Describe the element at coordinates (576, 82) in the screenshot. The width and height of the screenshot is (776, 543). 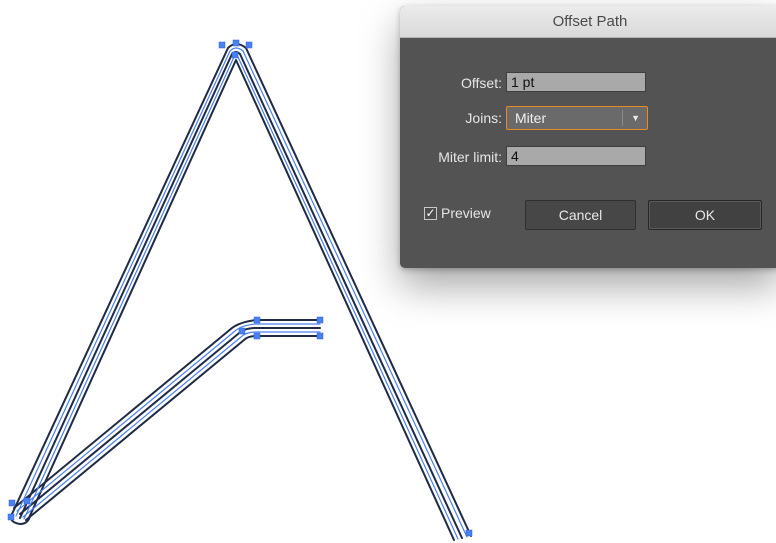
I see `offset-input: 1 pt` at that location.